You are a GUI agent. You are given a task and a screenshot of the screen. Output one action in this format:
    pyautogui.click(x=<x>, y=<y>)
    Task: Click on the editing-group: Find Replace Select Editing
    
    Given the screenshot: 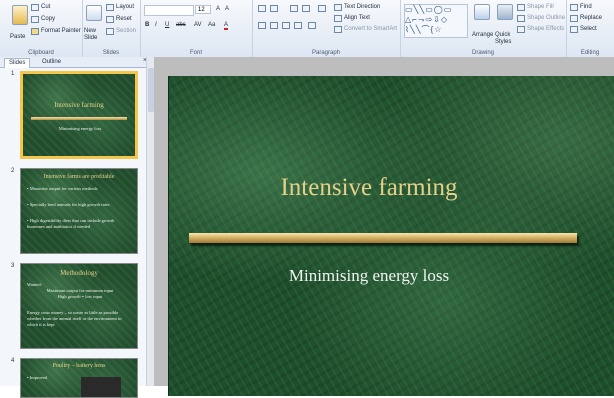 What is the action you would take?
    pyautogui.click(x=590, y=28)
    